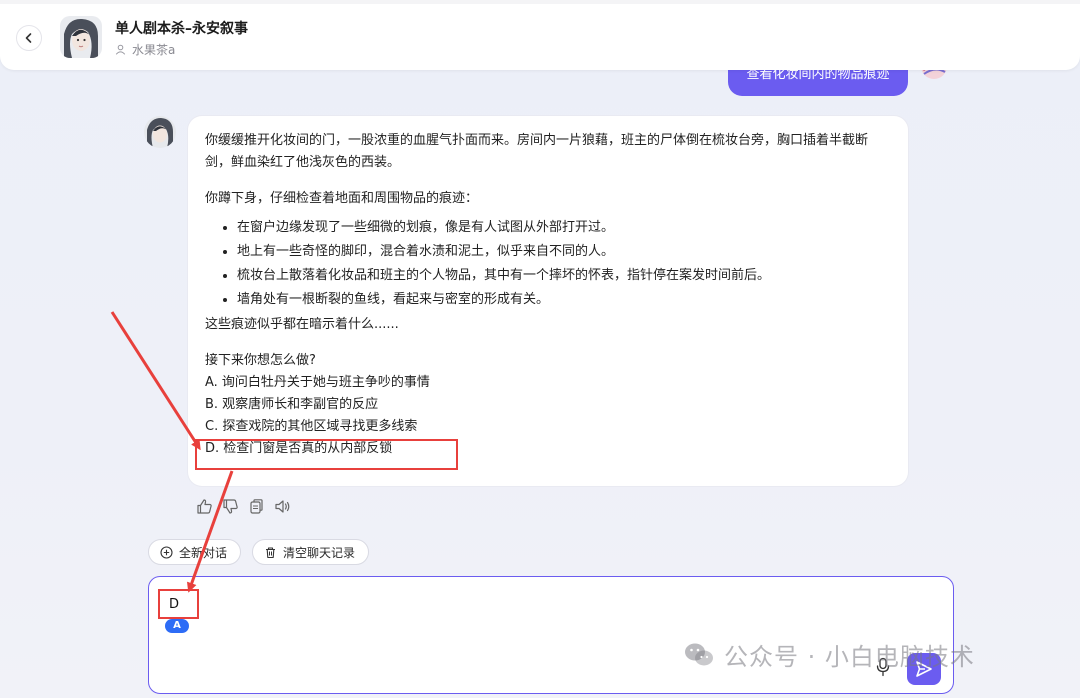 The width and height of the screenshot is (1080, 698). I want to click on story-paragraph-2: 你蹲下身，仔细检查着地面和周围物品的痕迹：, so click(342, 198).